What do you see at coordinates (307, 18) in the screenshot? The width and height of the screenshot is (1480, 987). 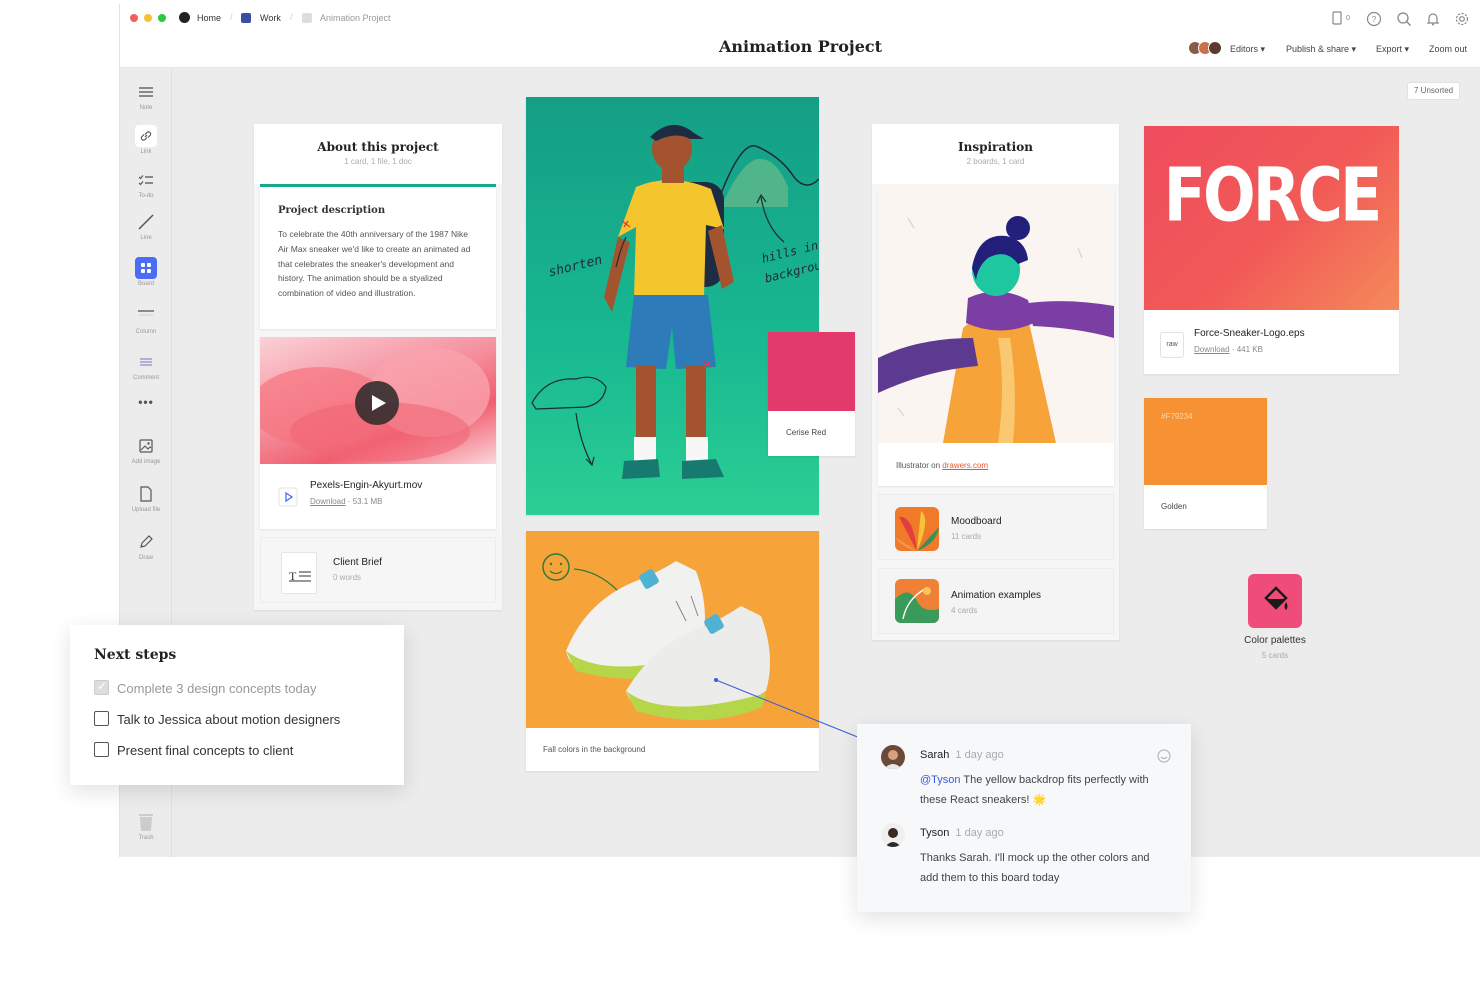 I see `project-board-icon` at bounding box center [307, 18].